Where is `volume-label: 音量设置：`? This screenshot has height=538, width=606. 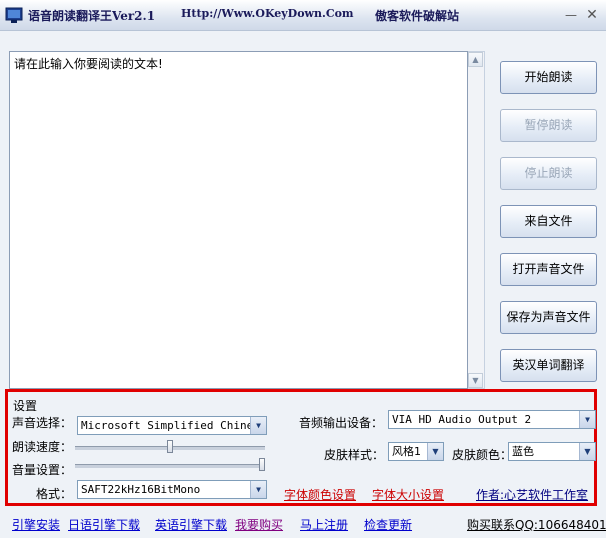 volume-label: 音量设置： is located at coordinates (42, 470).